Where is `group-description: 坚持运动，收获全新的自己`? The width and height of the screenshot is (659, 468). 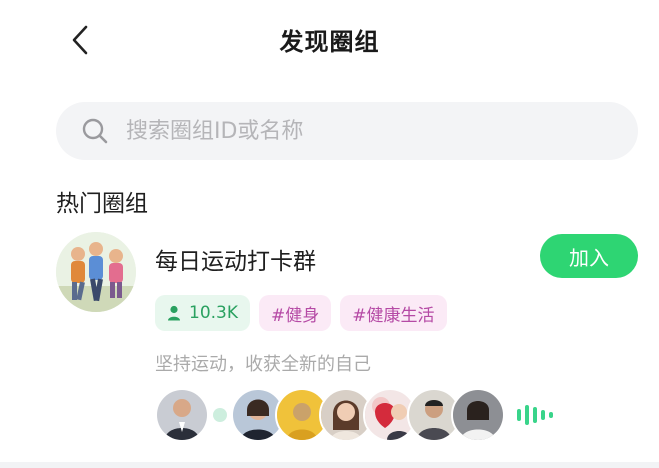
group-description: 坚持运动，收获全新的自己 is located at coordinates (263, 364).